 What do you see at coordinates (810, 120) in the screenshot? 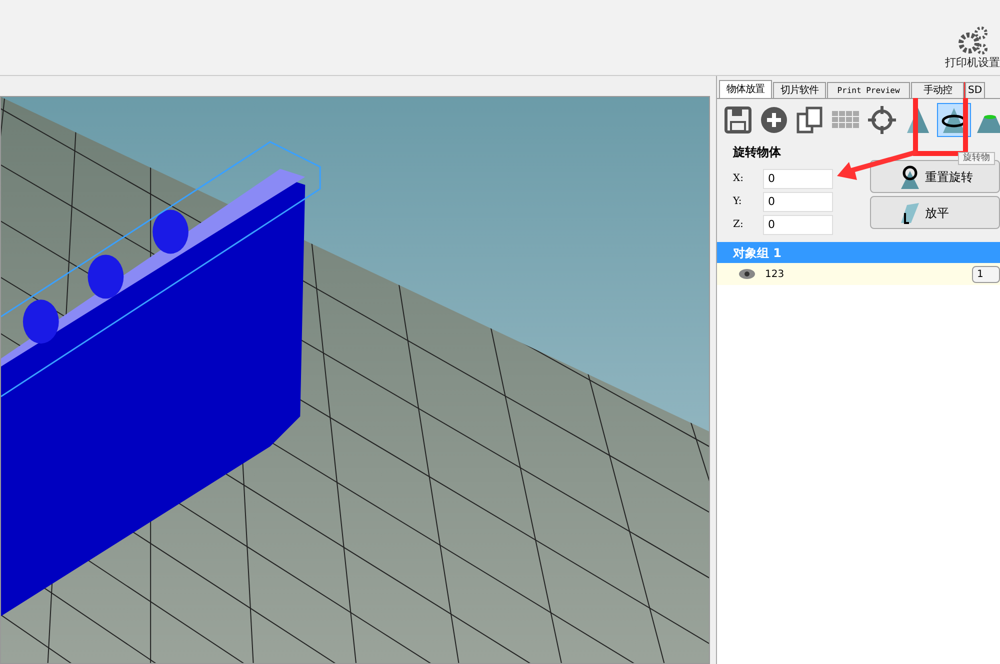
I see `copy-icon` at bounding box center [810, 120].